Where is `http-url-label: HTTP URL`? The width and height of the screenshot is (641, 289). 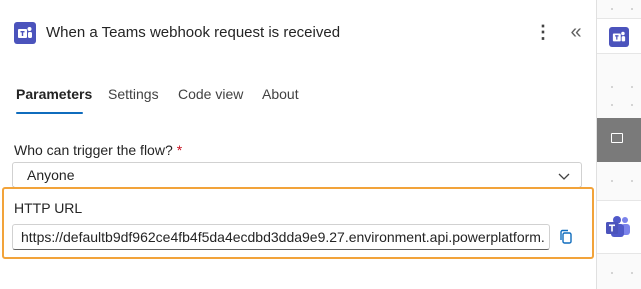 http-url-label: HTTP URL is located at coordinates (48, 208).